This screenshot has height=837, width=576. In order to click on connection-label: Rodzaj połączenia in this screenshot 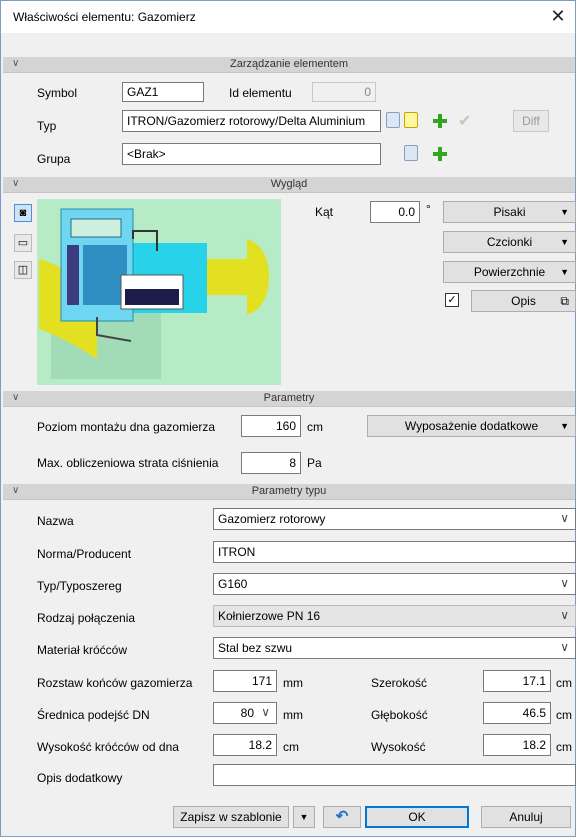, I will do `click(86, 618)`.